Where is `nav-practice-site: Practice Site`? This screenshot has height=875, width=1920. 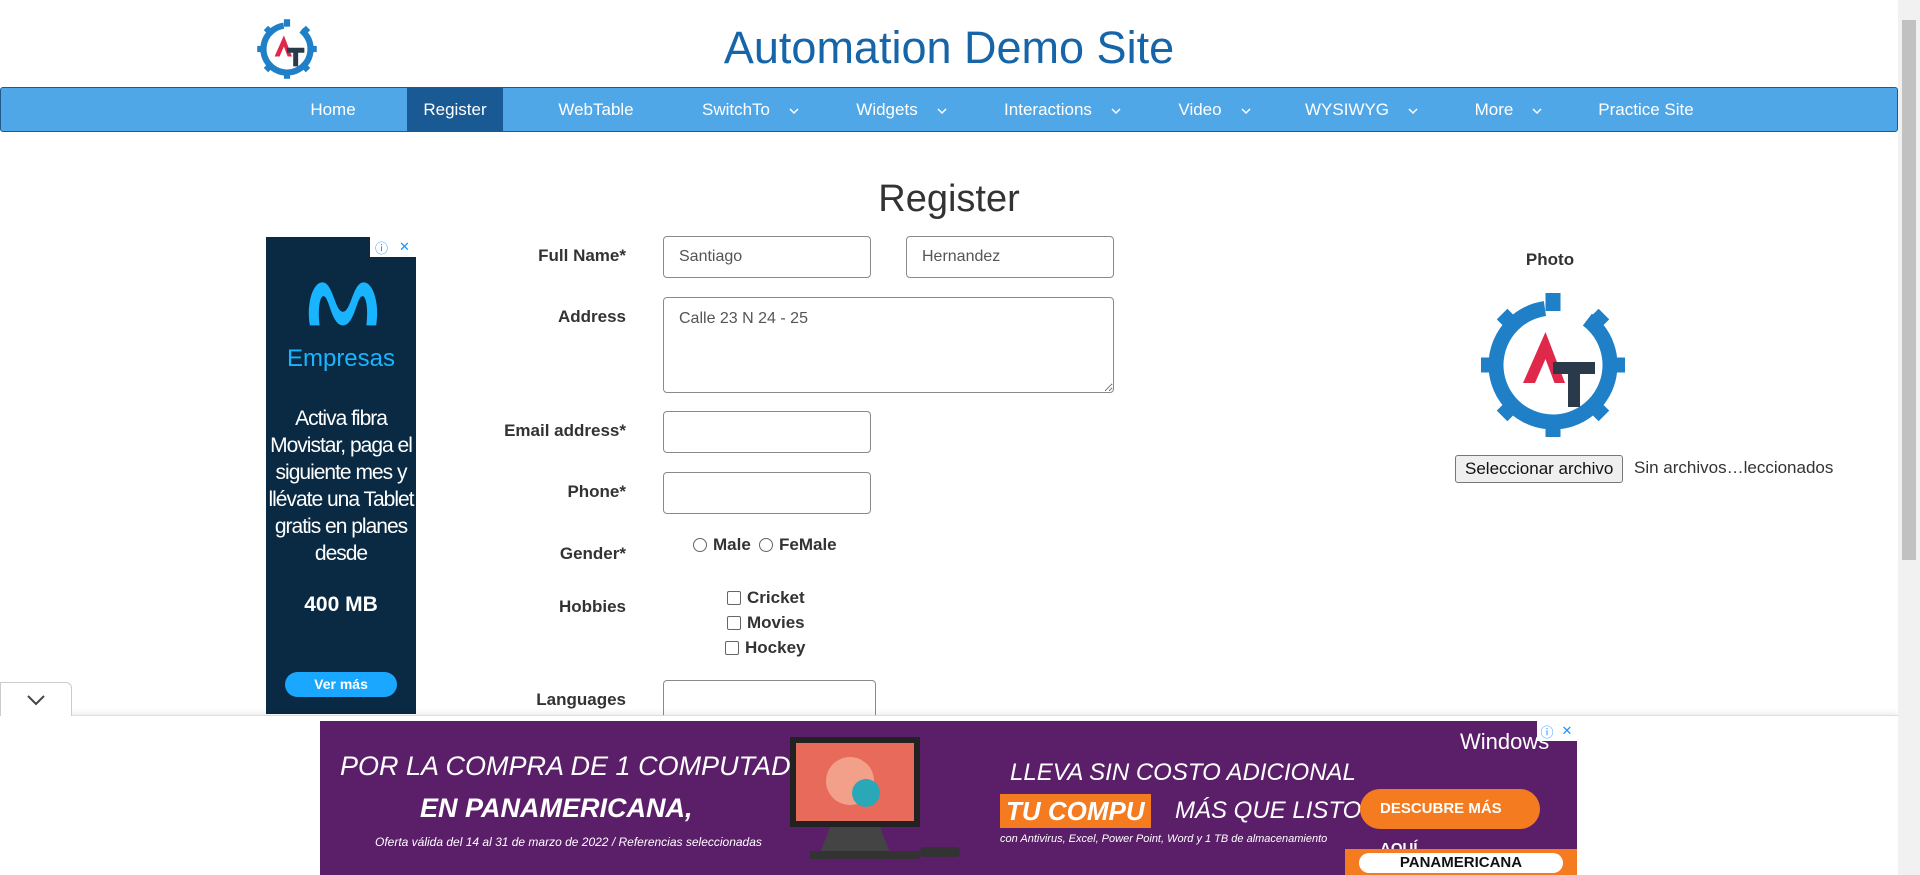 nav-practice-site: Practice Site is located at coordinates (1646, 109).